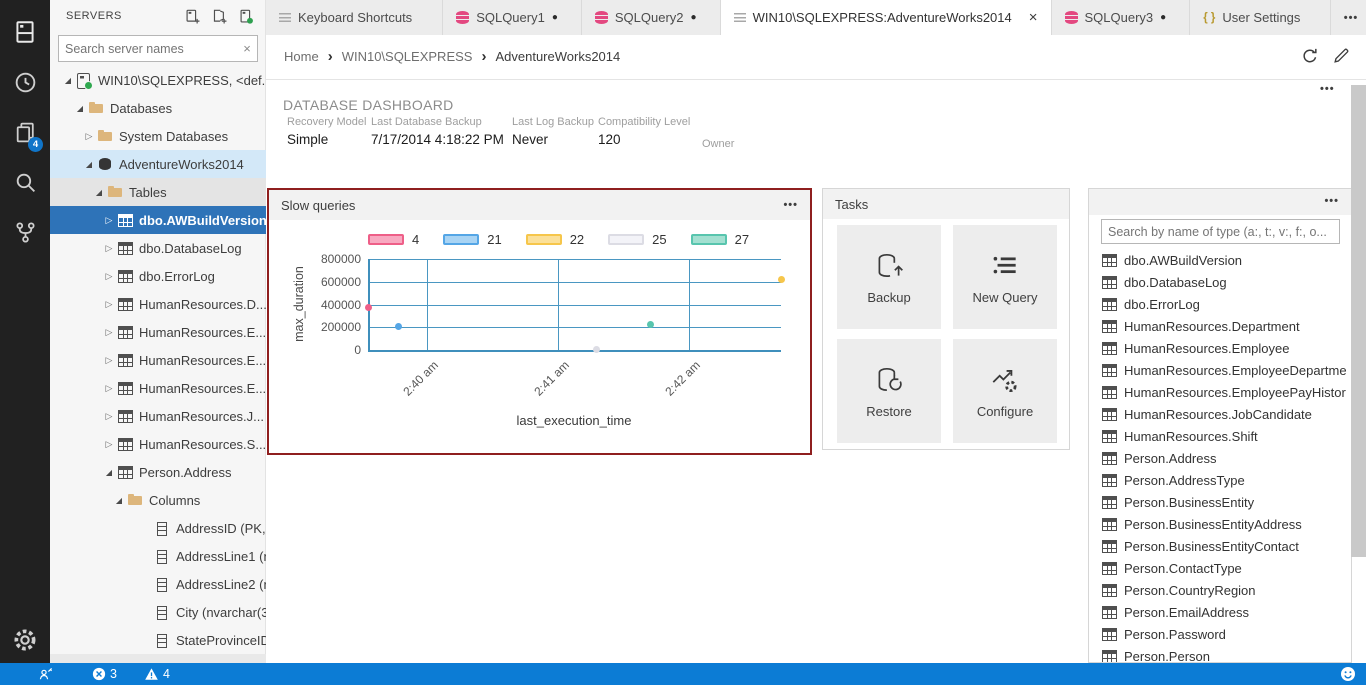 The height and width of the screenshot is (685, 1366). I want to click on settings-gear-icon, so click(25, 640).